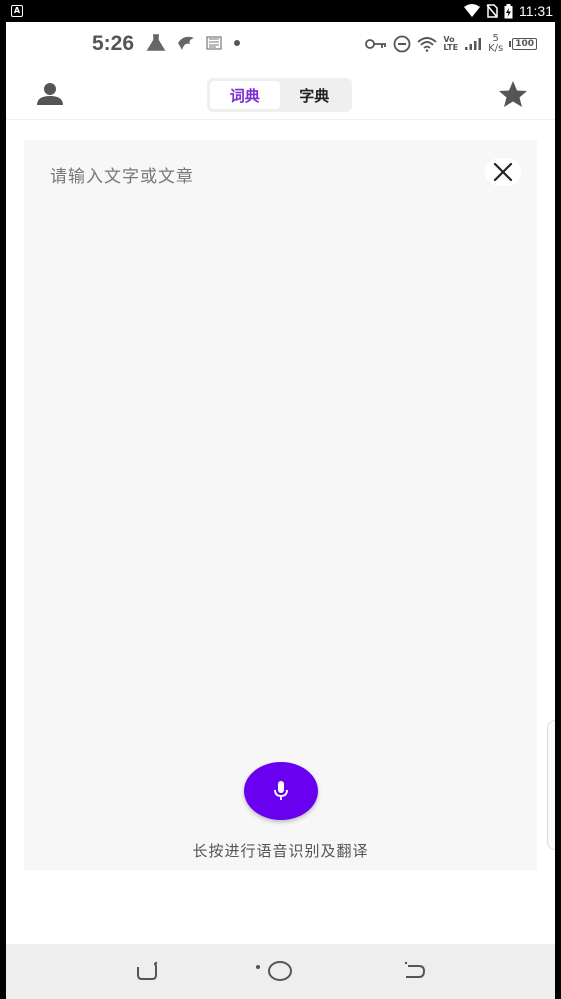 This screenshot has width=561, height=999. I want to click on bird-app-icon, so click(186, 43).